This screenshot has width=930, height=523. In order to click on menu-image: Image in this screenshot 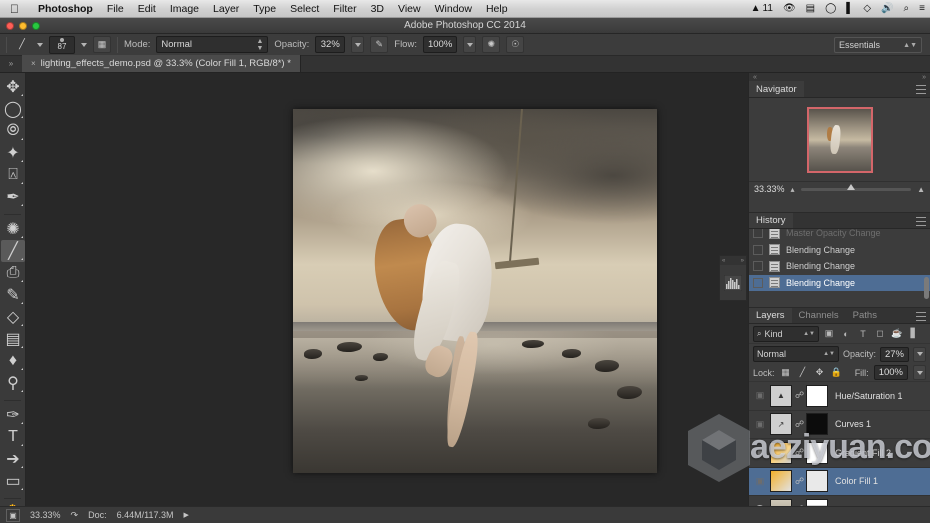, I will do `click(184, 9)`.